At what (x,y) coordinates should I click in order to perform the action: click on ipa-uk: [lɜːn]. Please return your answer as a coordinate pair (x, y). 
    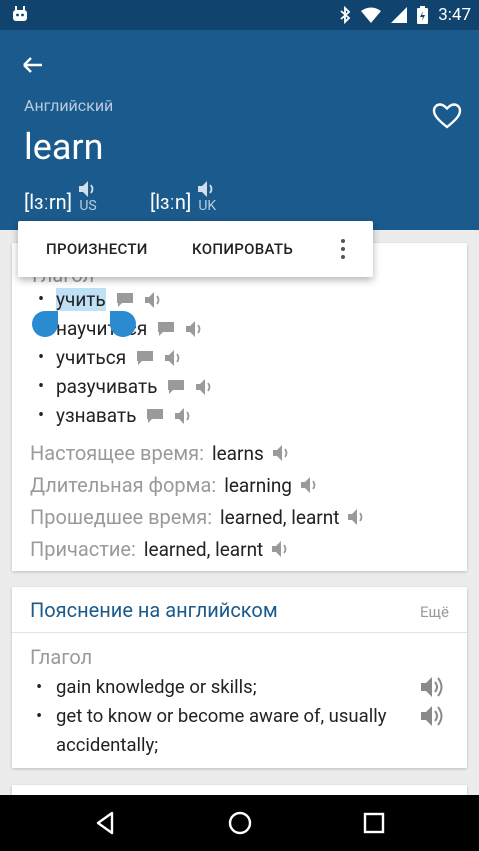
    Looking at the image, I should click on (171, 202).